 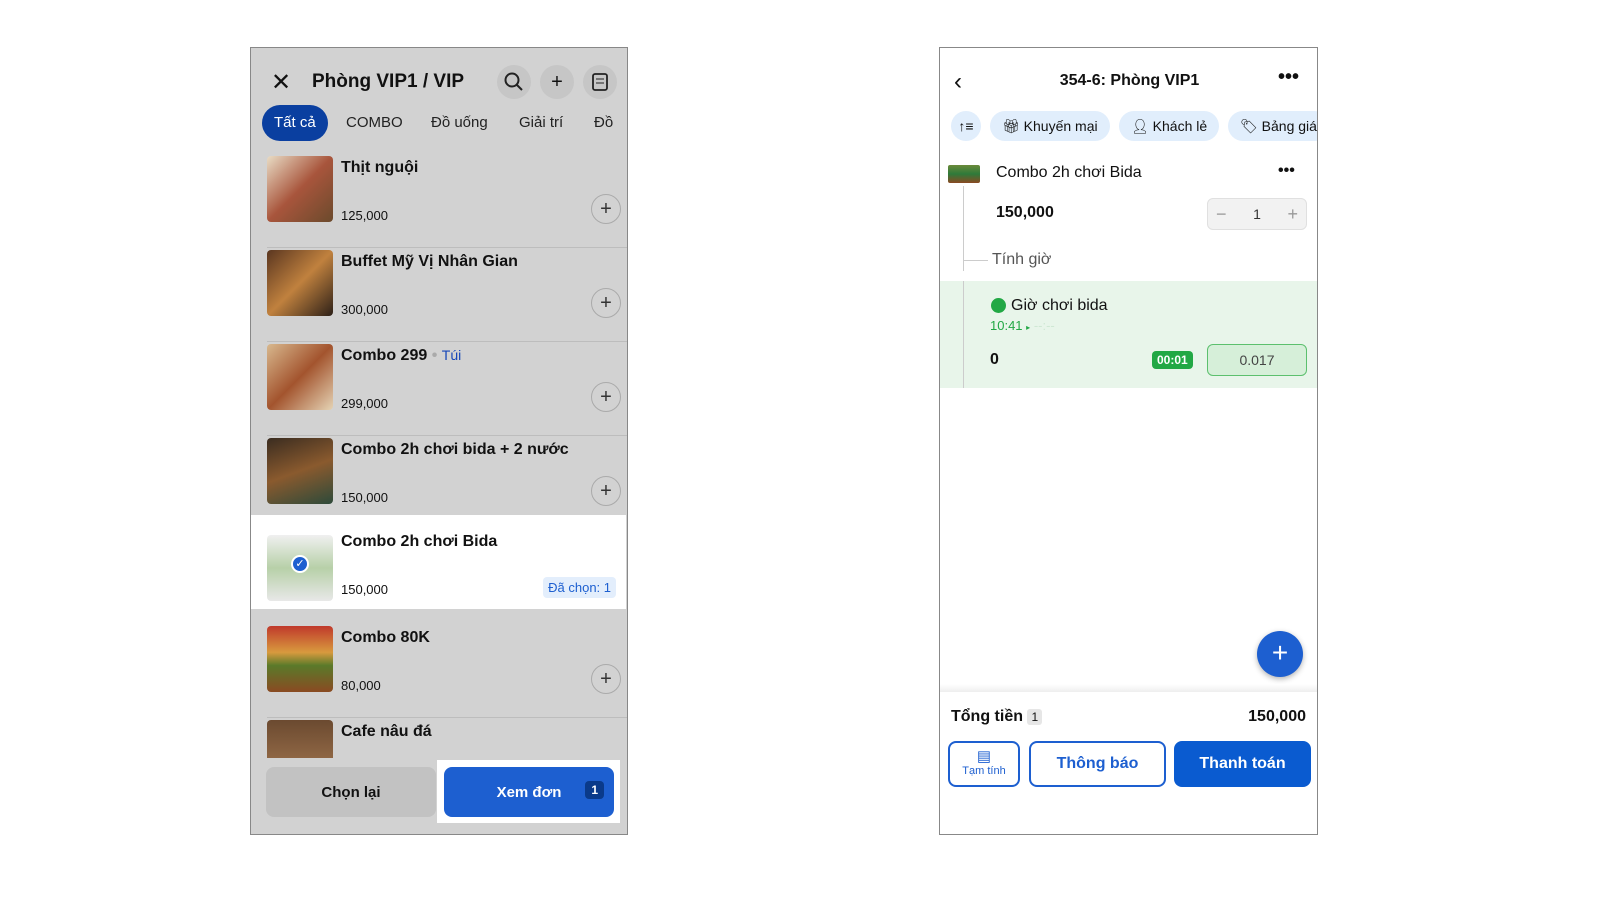 What do you see at coordinates (1242, 764) in the screenshot?
I see `pay-button: Thanh toán` at bounding box center [1242, 764].